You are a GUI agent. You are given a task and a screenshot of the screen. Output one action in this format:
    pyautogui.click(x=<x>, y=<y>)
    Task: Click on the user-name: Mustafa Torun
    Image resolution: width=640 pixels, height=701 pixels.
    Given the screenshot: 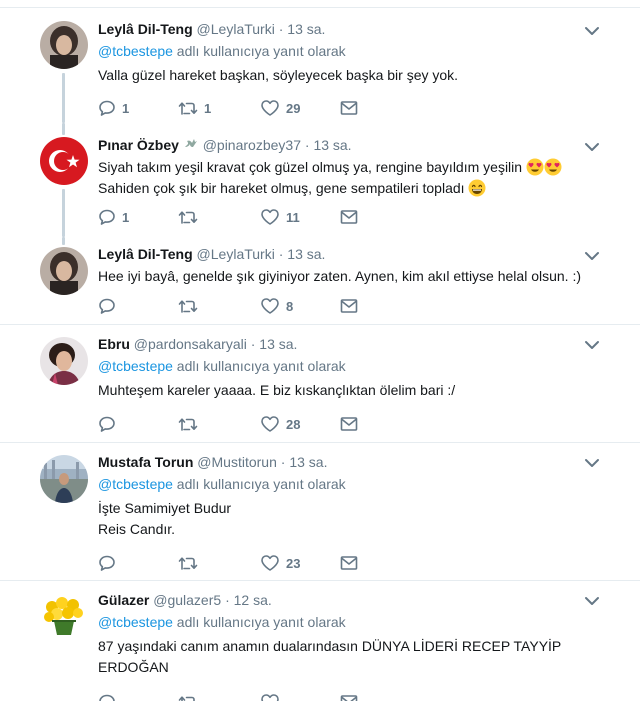 What is the action you would take?
    pyautogui.click(x=145, y=462)
    